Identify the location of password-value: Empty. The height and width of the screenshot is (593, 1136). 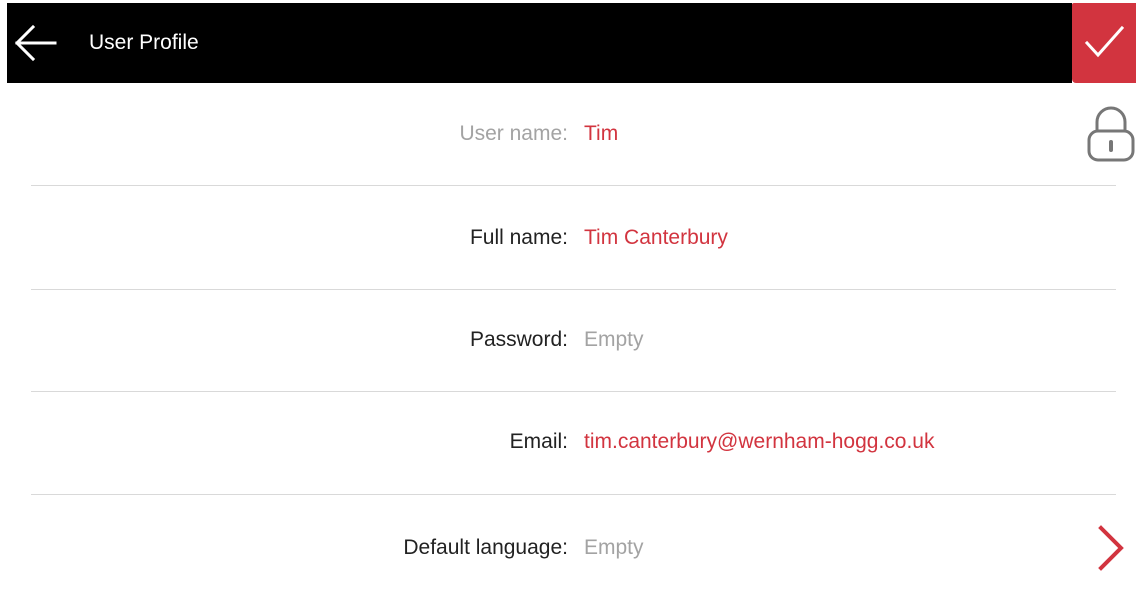
(614, 340).